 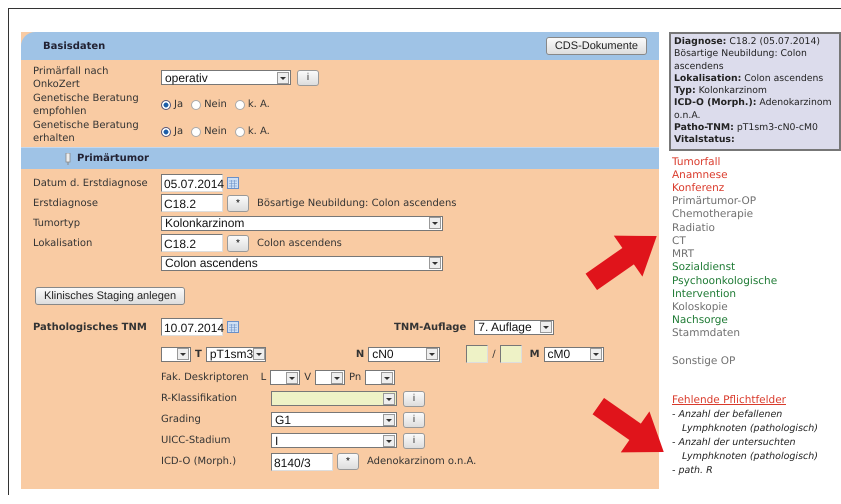 I want to click on dropdown: 7. Auflage, so click(x=514, y=327).